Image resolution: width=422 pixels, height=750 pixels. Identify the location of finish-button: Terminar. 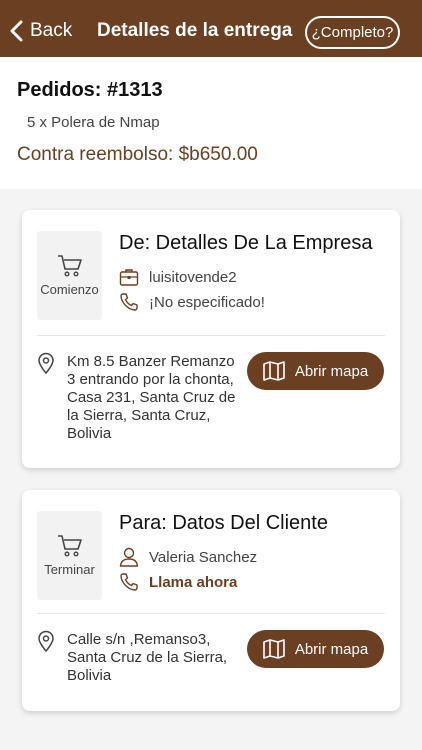
(69, 555).